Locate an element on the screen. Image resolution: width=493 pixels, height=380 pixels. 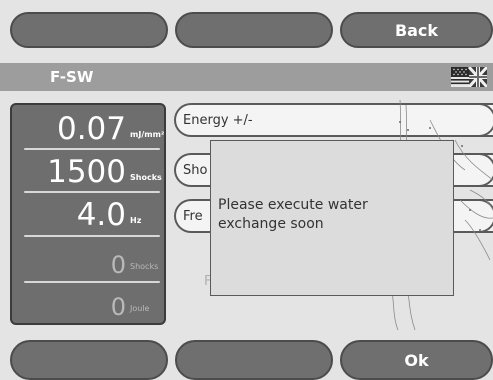
ok-button: Ok is located at coordinates (416, 360).